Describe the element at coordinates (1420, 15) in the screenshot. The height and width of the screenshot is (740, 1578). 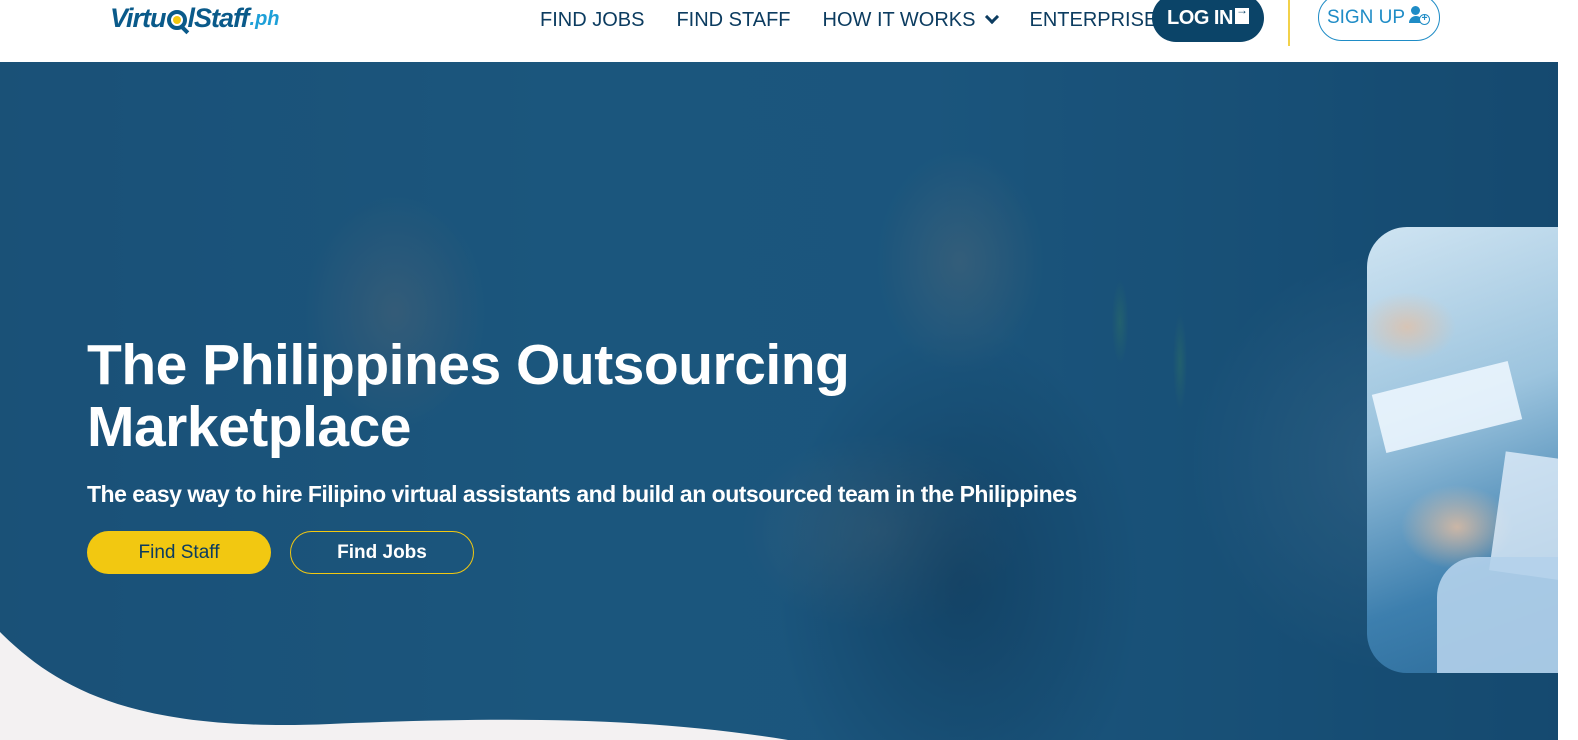
I see `add-user-icon: +` at that location.